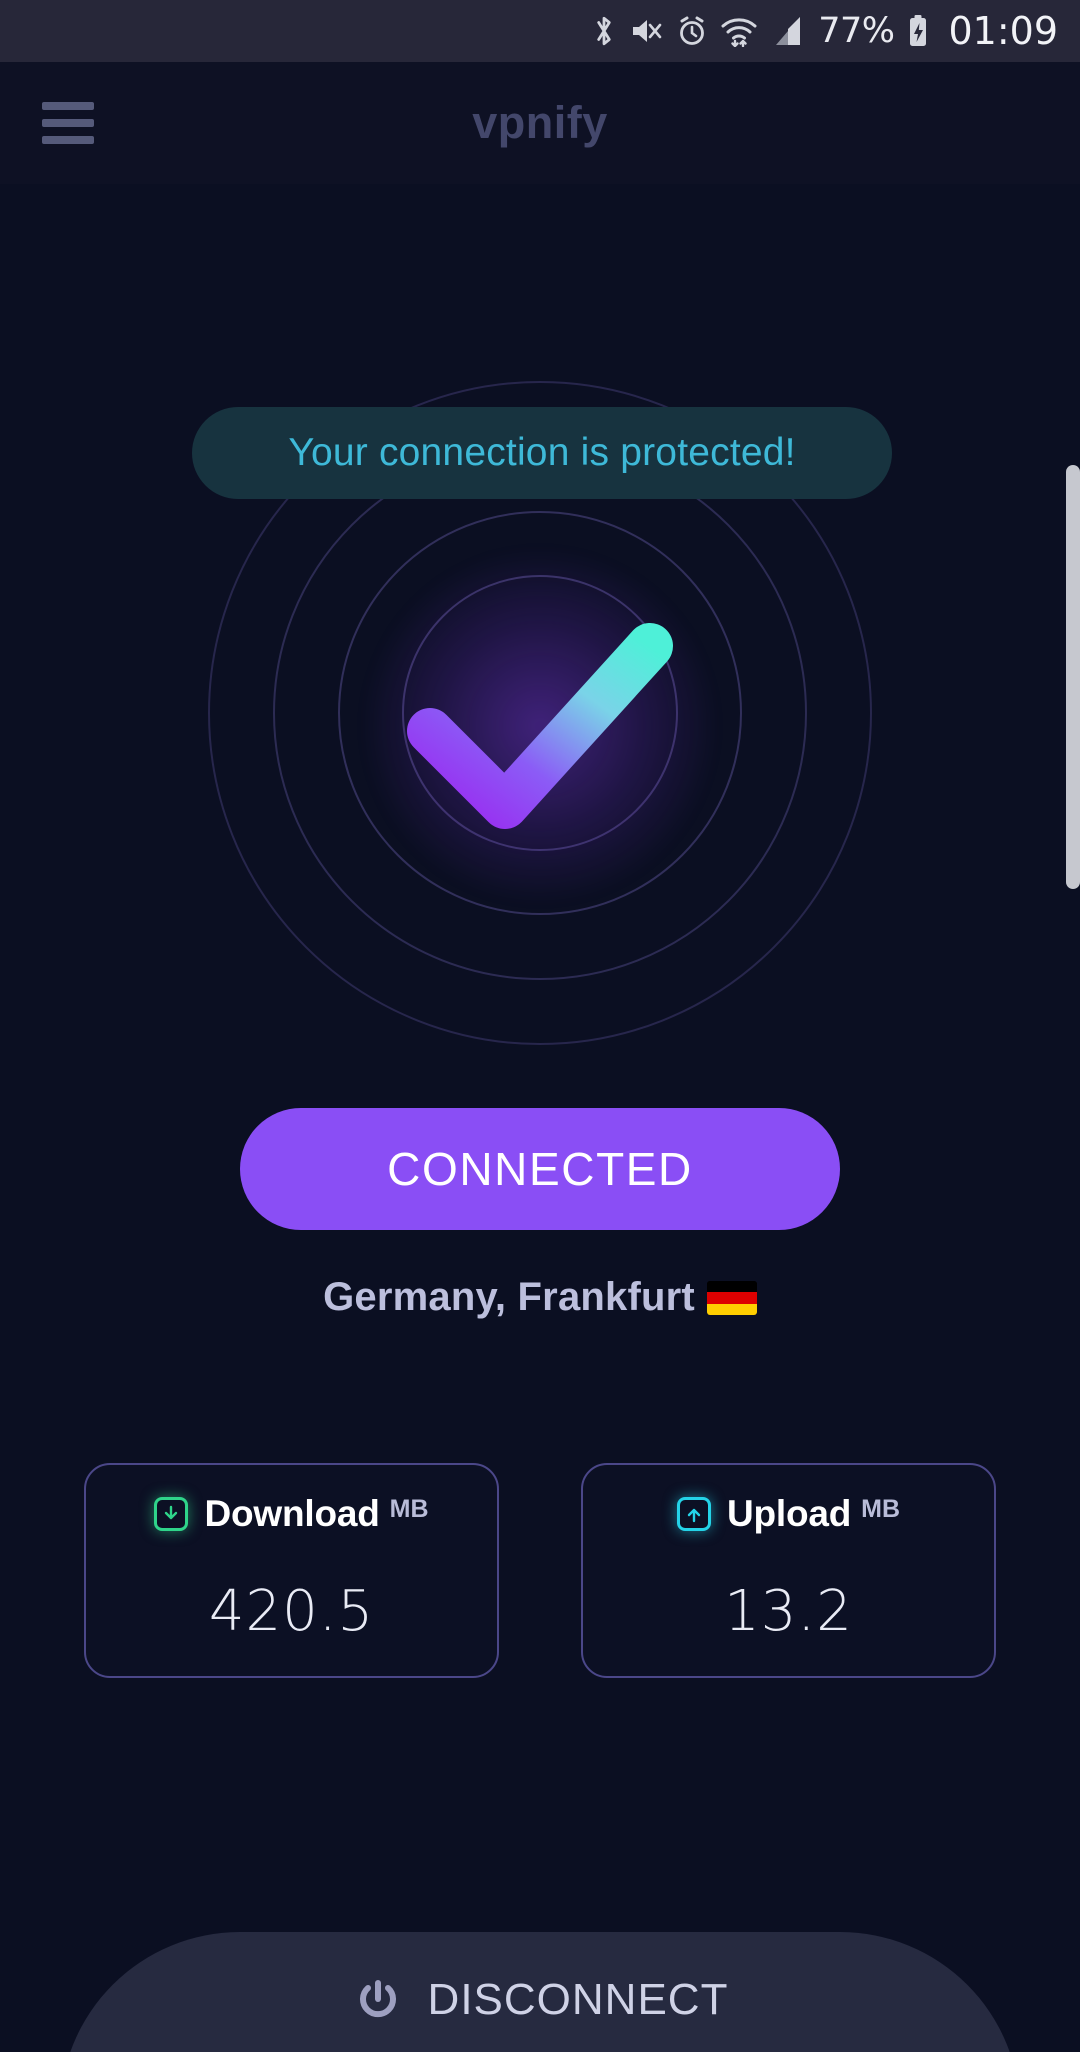  I want to click on status-banner: Your connection is protected!, so click(542, 453).